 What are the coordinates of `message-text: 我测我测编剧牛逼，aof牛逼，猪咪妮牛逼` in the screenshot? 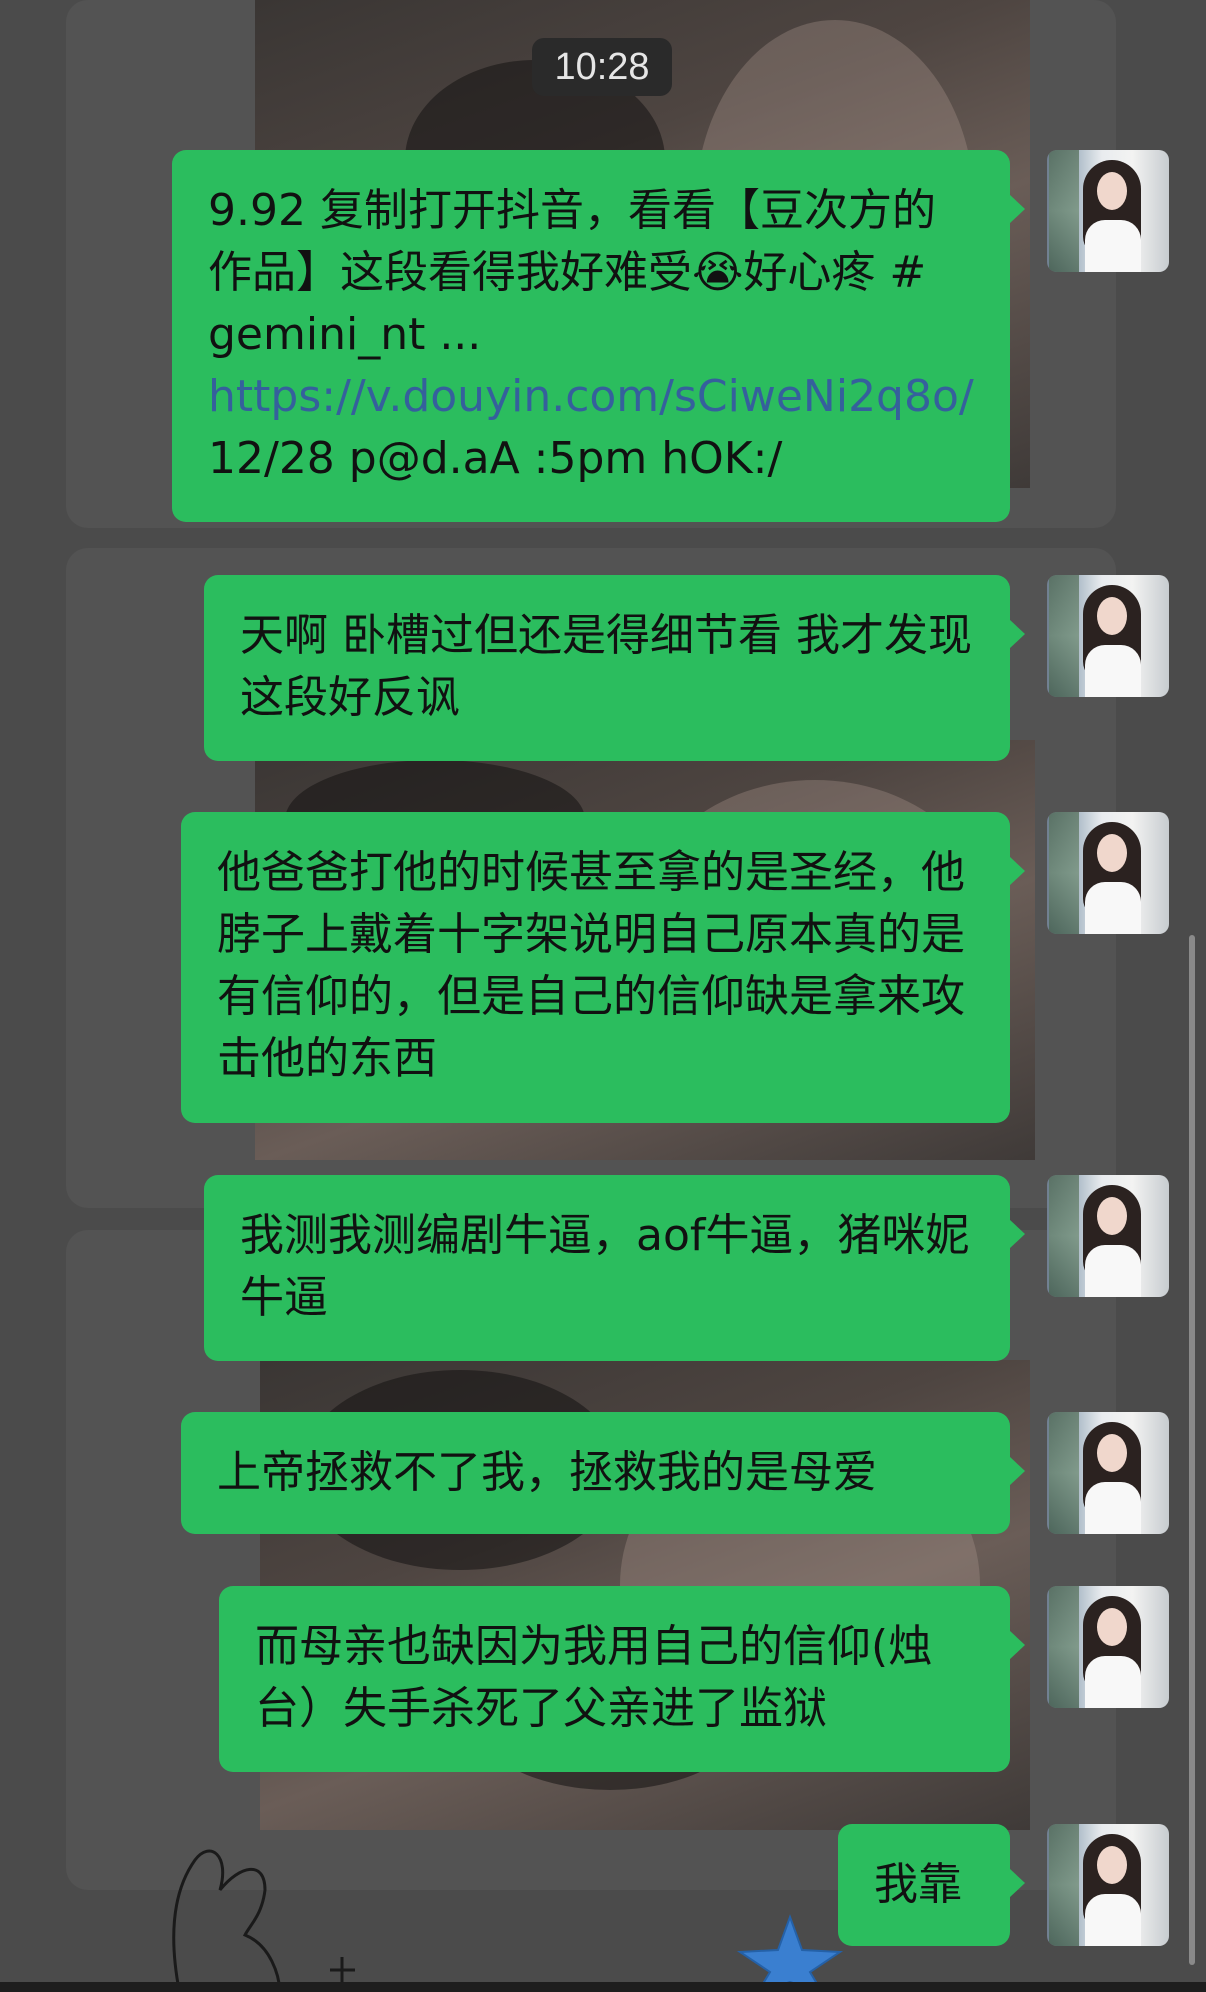 It's located at (605, 1266).